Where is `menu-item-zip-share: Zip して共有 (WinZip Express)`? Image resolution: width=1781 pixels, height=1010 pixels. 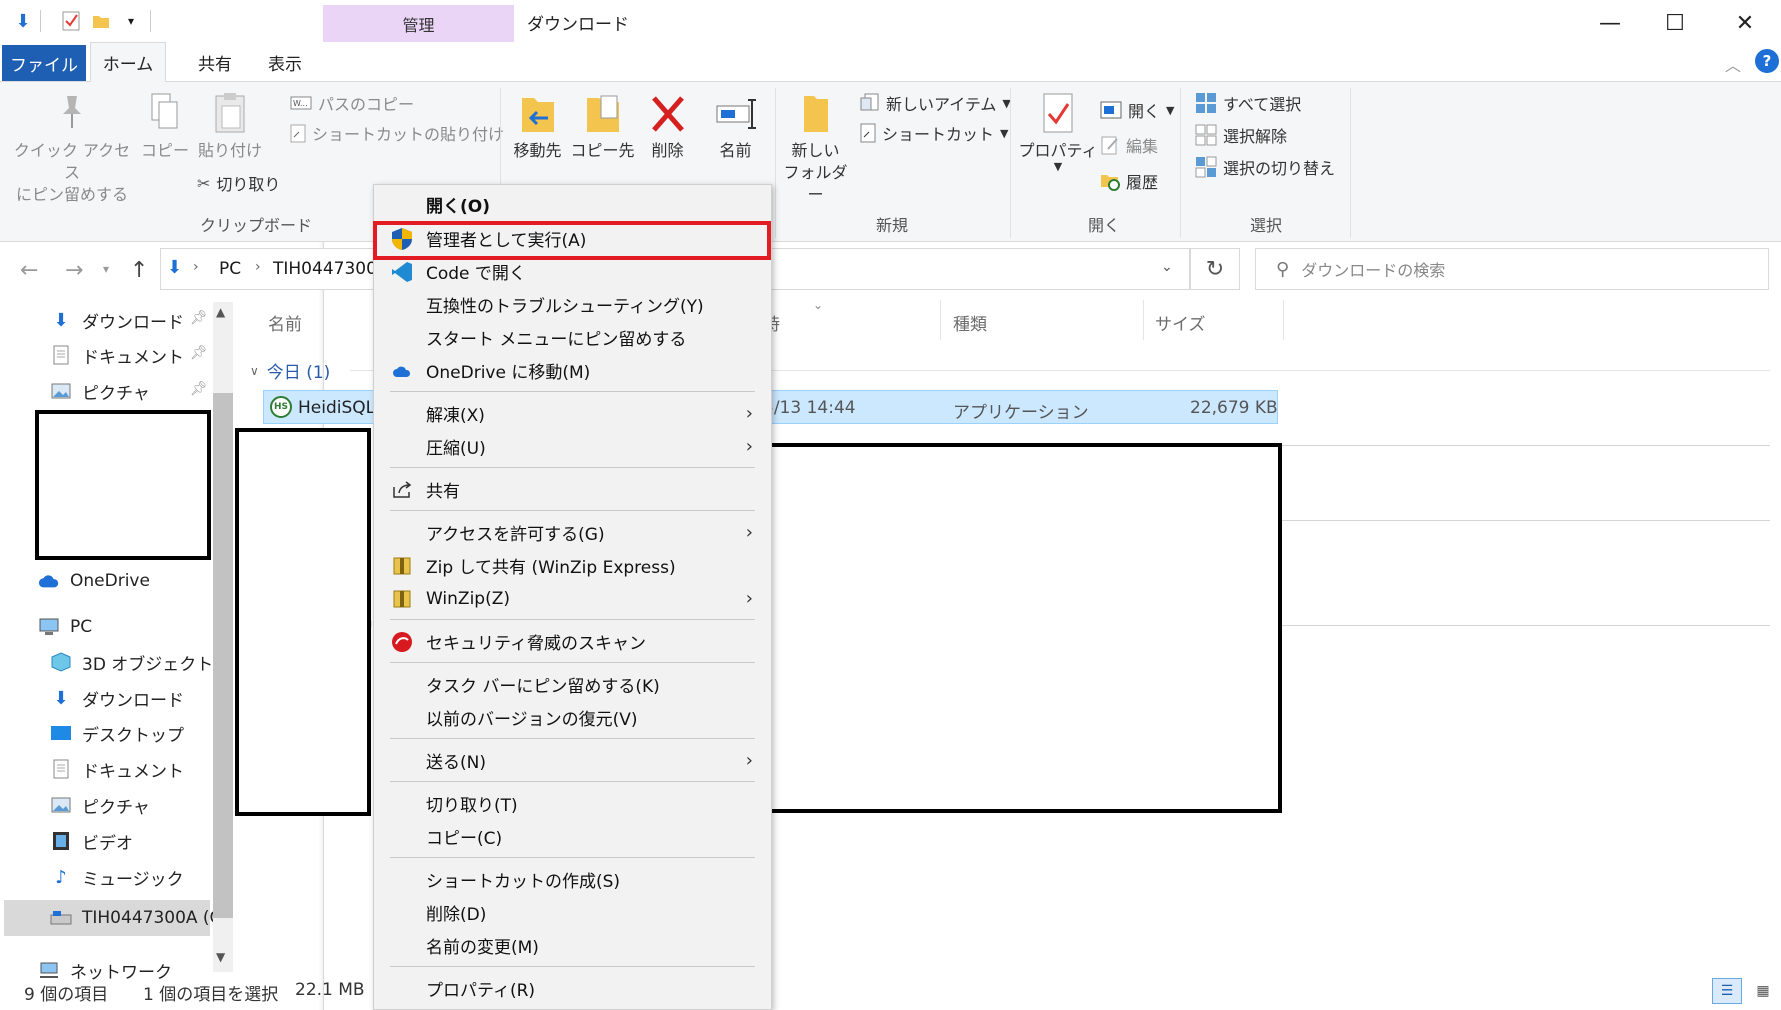 menu-item-zip-share: Zip して共有 (WinZip Express) is located at coordinates (572, 565).